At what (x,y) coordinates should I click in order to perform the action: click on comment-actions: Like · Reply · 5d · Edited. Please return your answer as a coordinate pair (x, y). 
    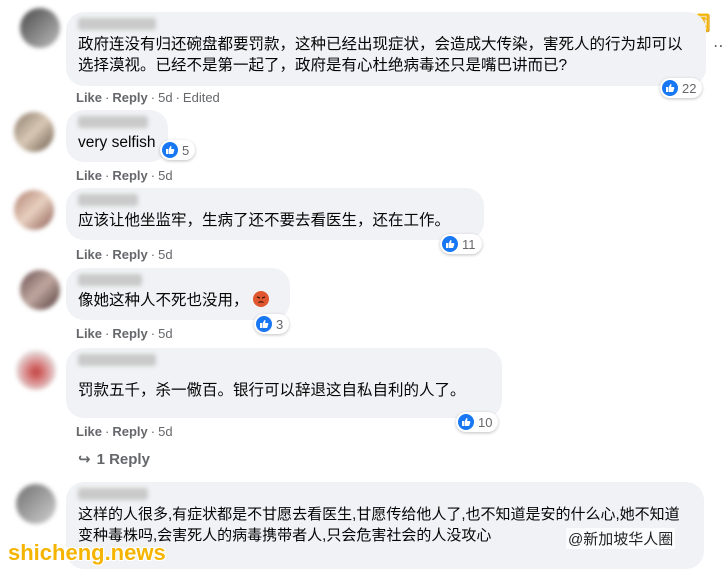
    Looking at the image, I should click on (148, 97).